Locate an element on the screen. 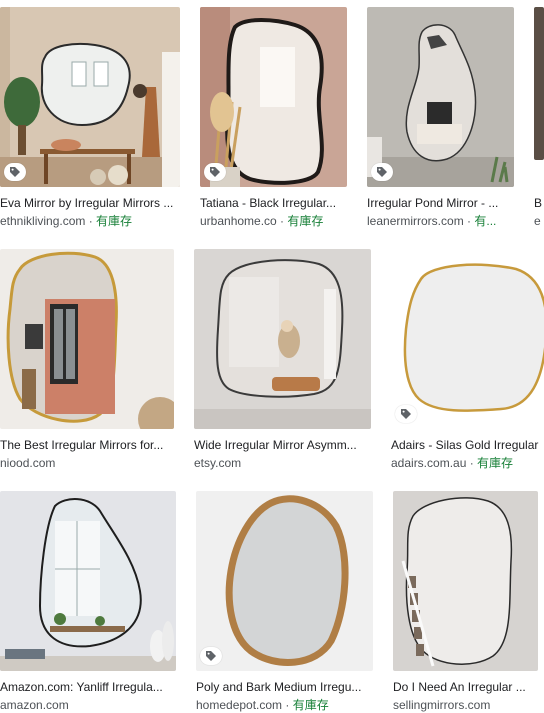 The image size is (544, 713). result-card: B e is located at coordinates (539, 119).